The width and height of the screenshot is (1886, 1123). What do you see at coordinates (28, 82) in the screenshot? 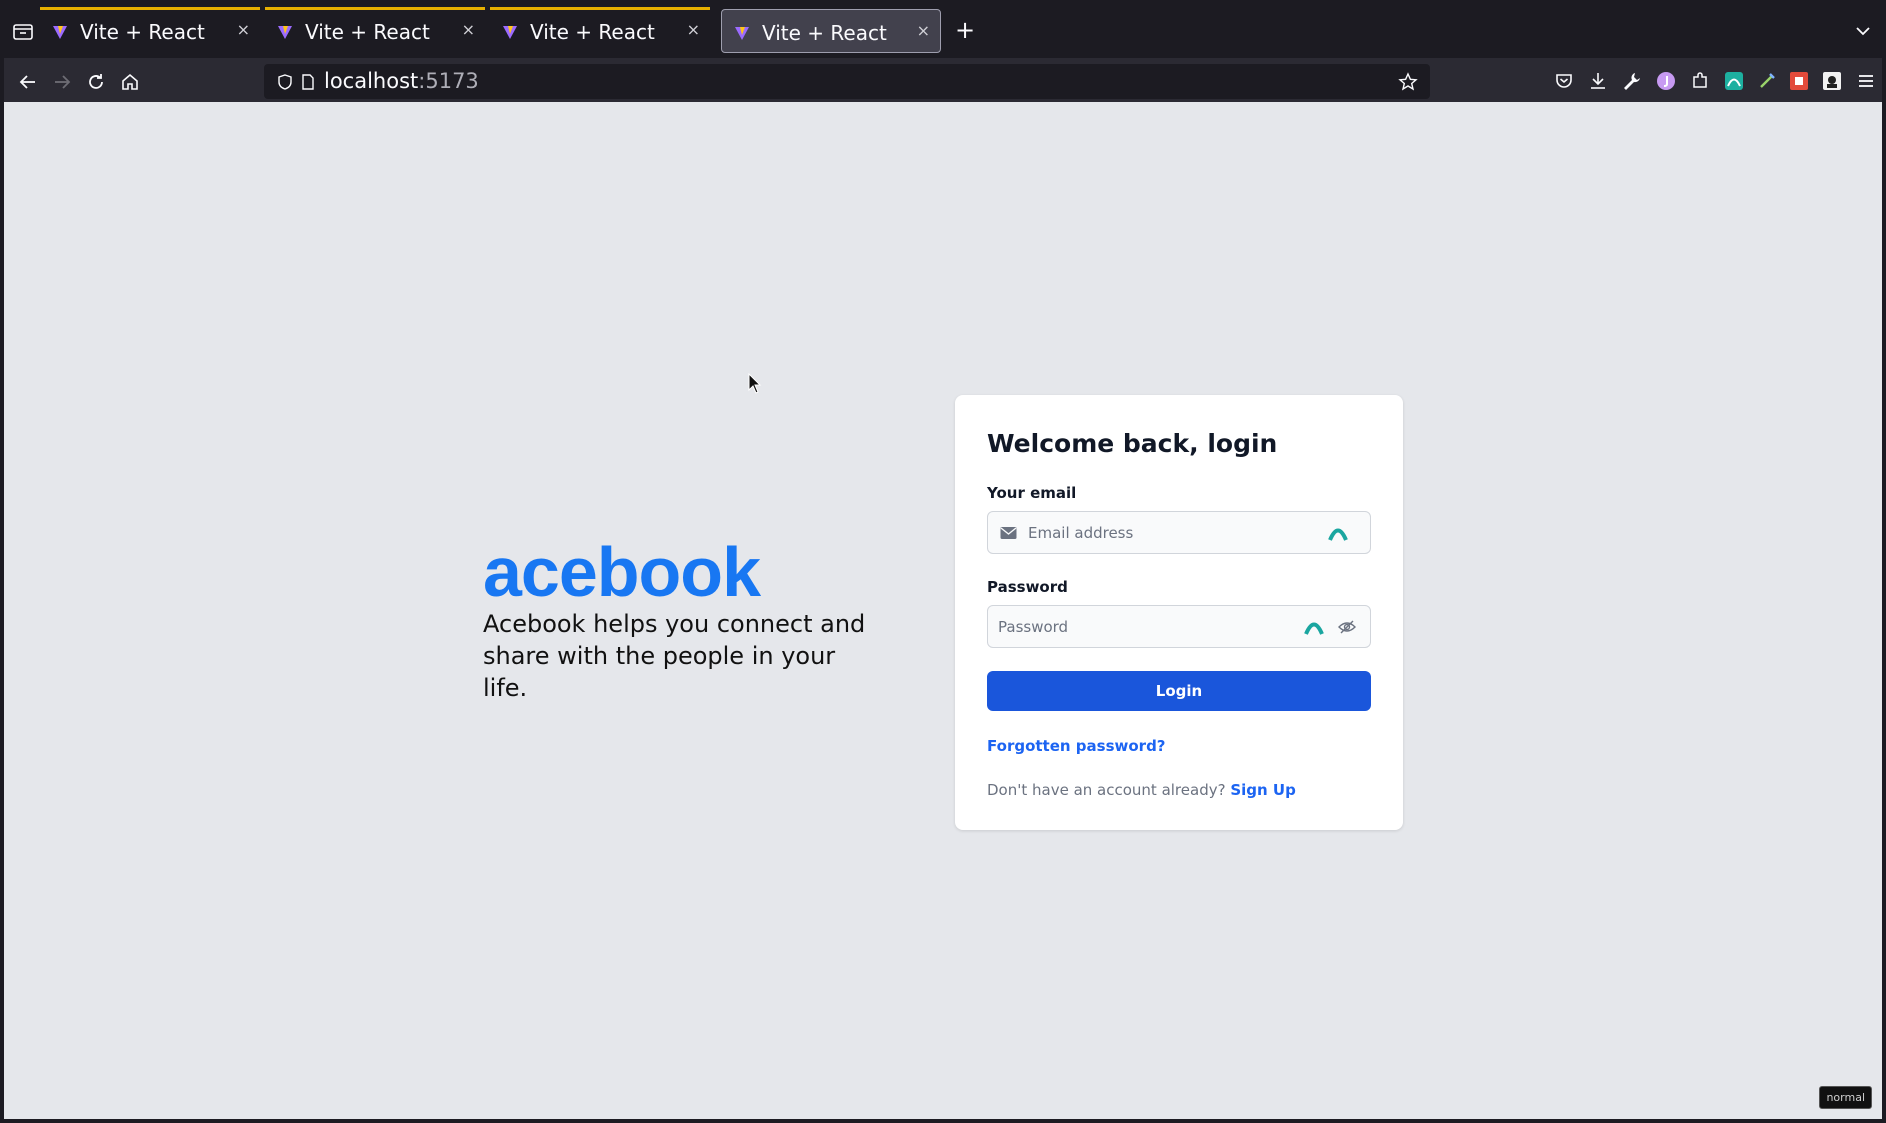
I see `back-arrow-icon` at bounding box center [28, 82].